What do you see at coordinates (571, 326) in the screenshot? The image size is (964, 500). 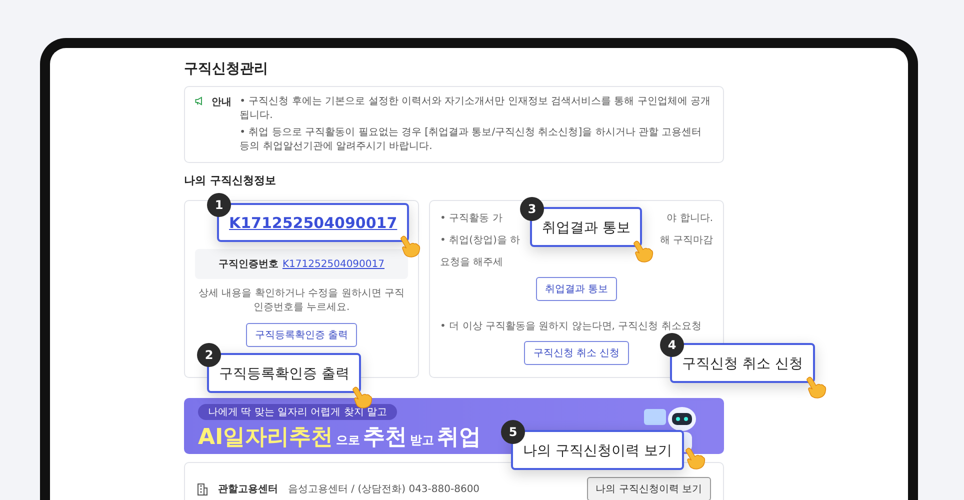 I see `info-text: • 더 이상 구직활동을 원하지 않는다면, 구직신청 취소요청` at bounding box center [571, 326].